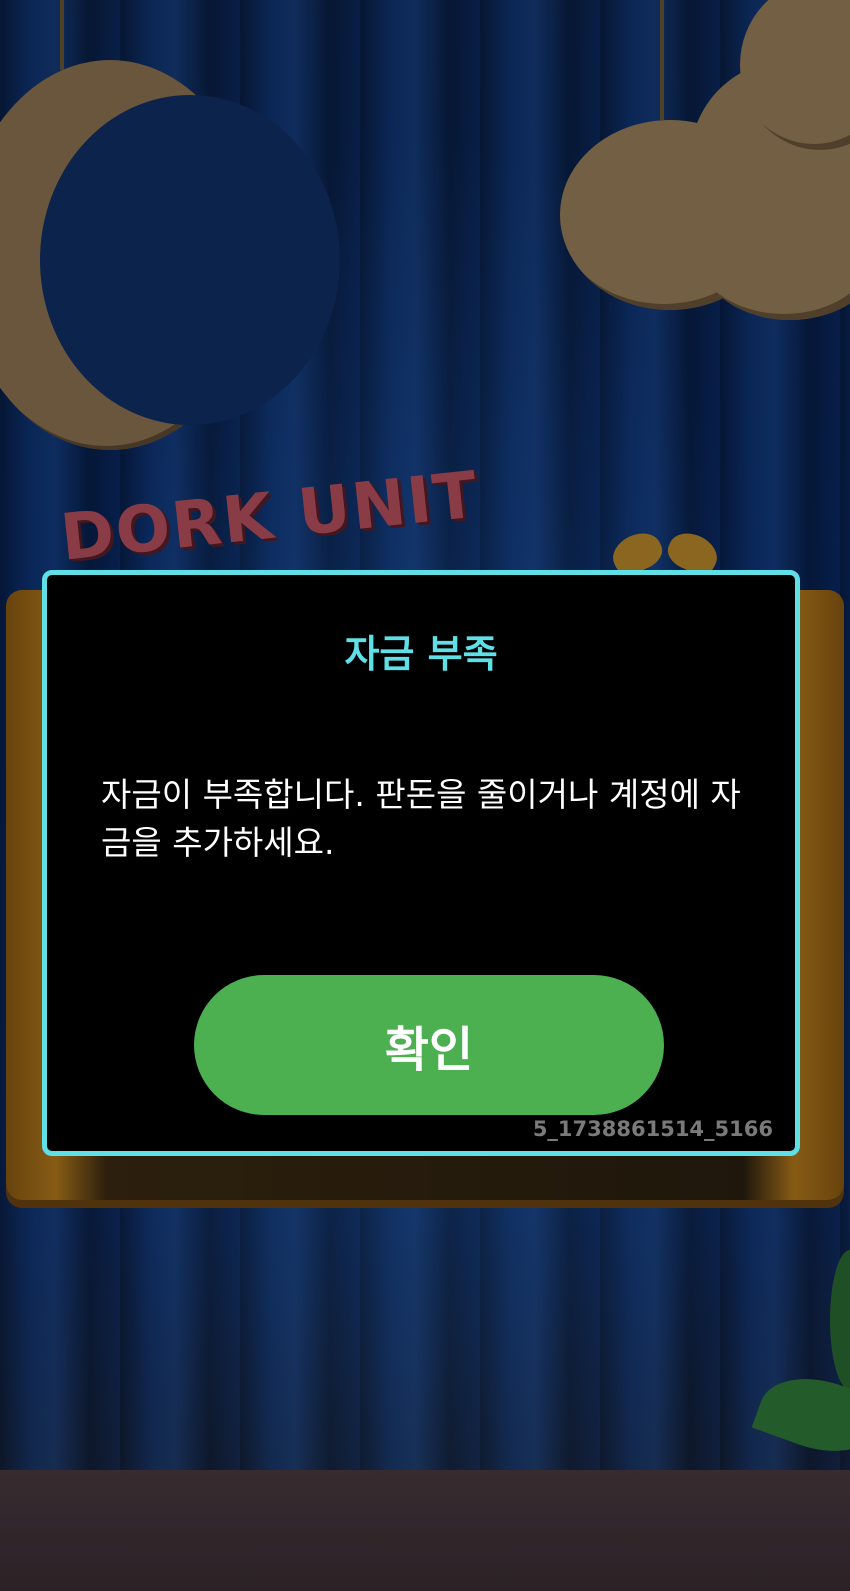 This screenshot has width=850, height=1591. What do you see at coordinates (421, 654) in the screenshot?
I see `dialog-title: 자금 부족` at bounding box center [421, 654].